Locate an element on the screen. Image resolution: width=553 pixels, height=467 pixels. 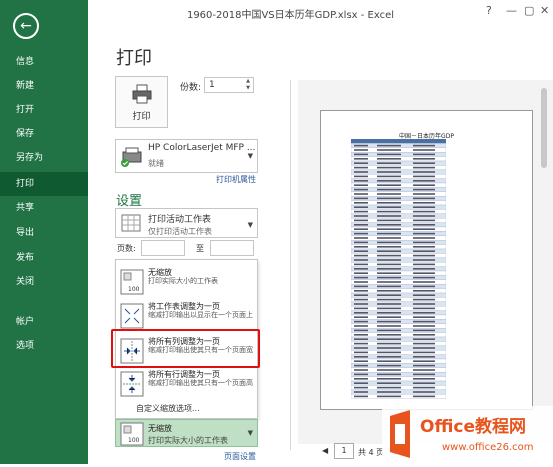
panel-divider is located at coordinates (290, 265).